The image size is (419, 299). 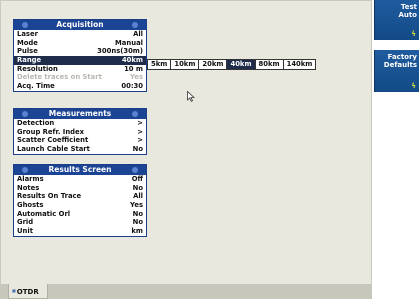 What do you see at coordinates (29, 60) in the screenshot?
I see `range-label: Range` at bounding box center [29, 60].